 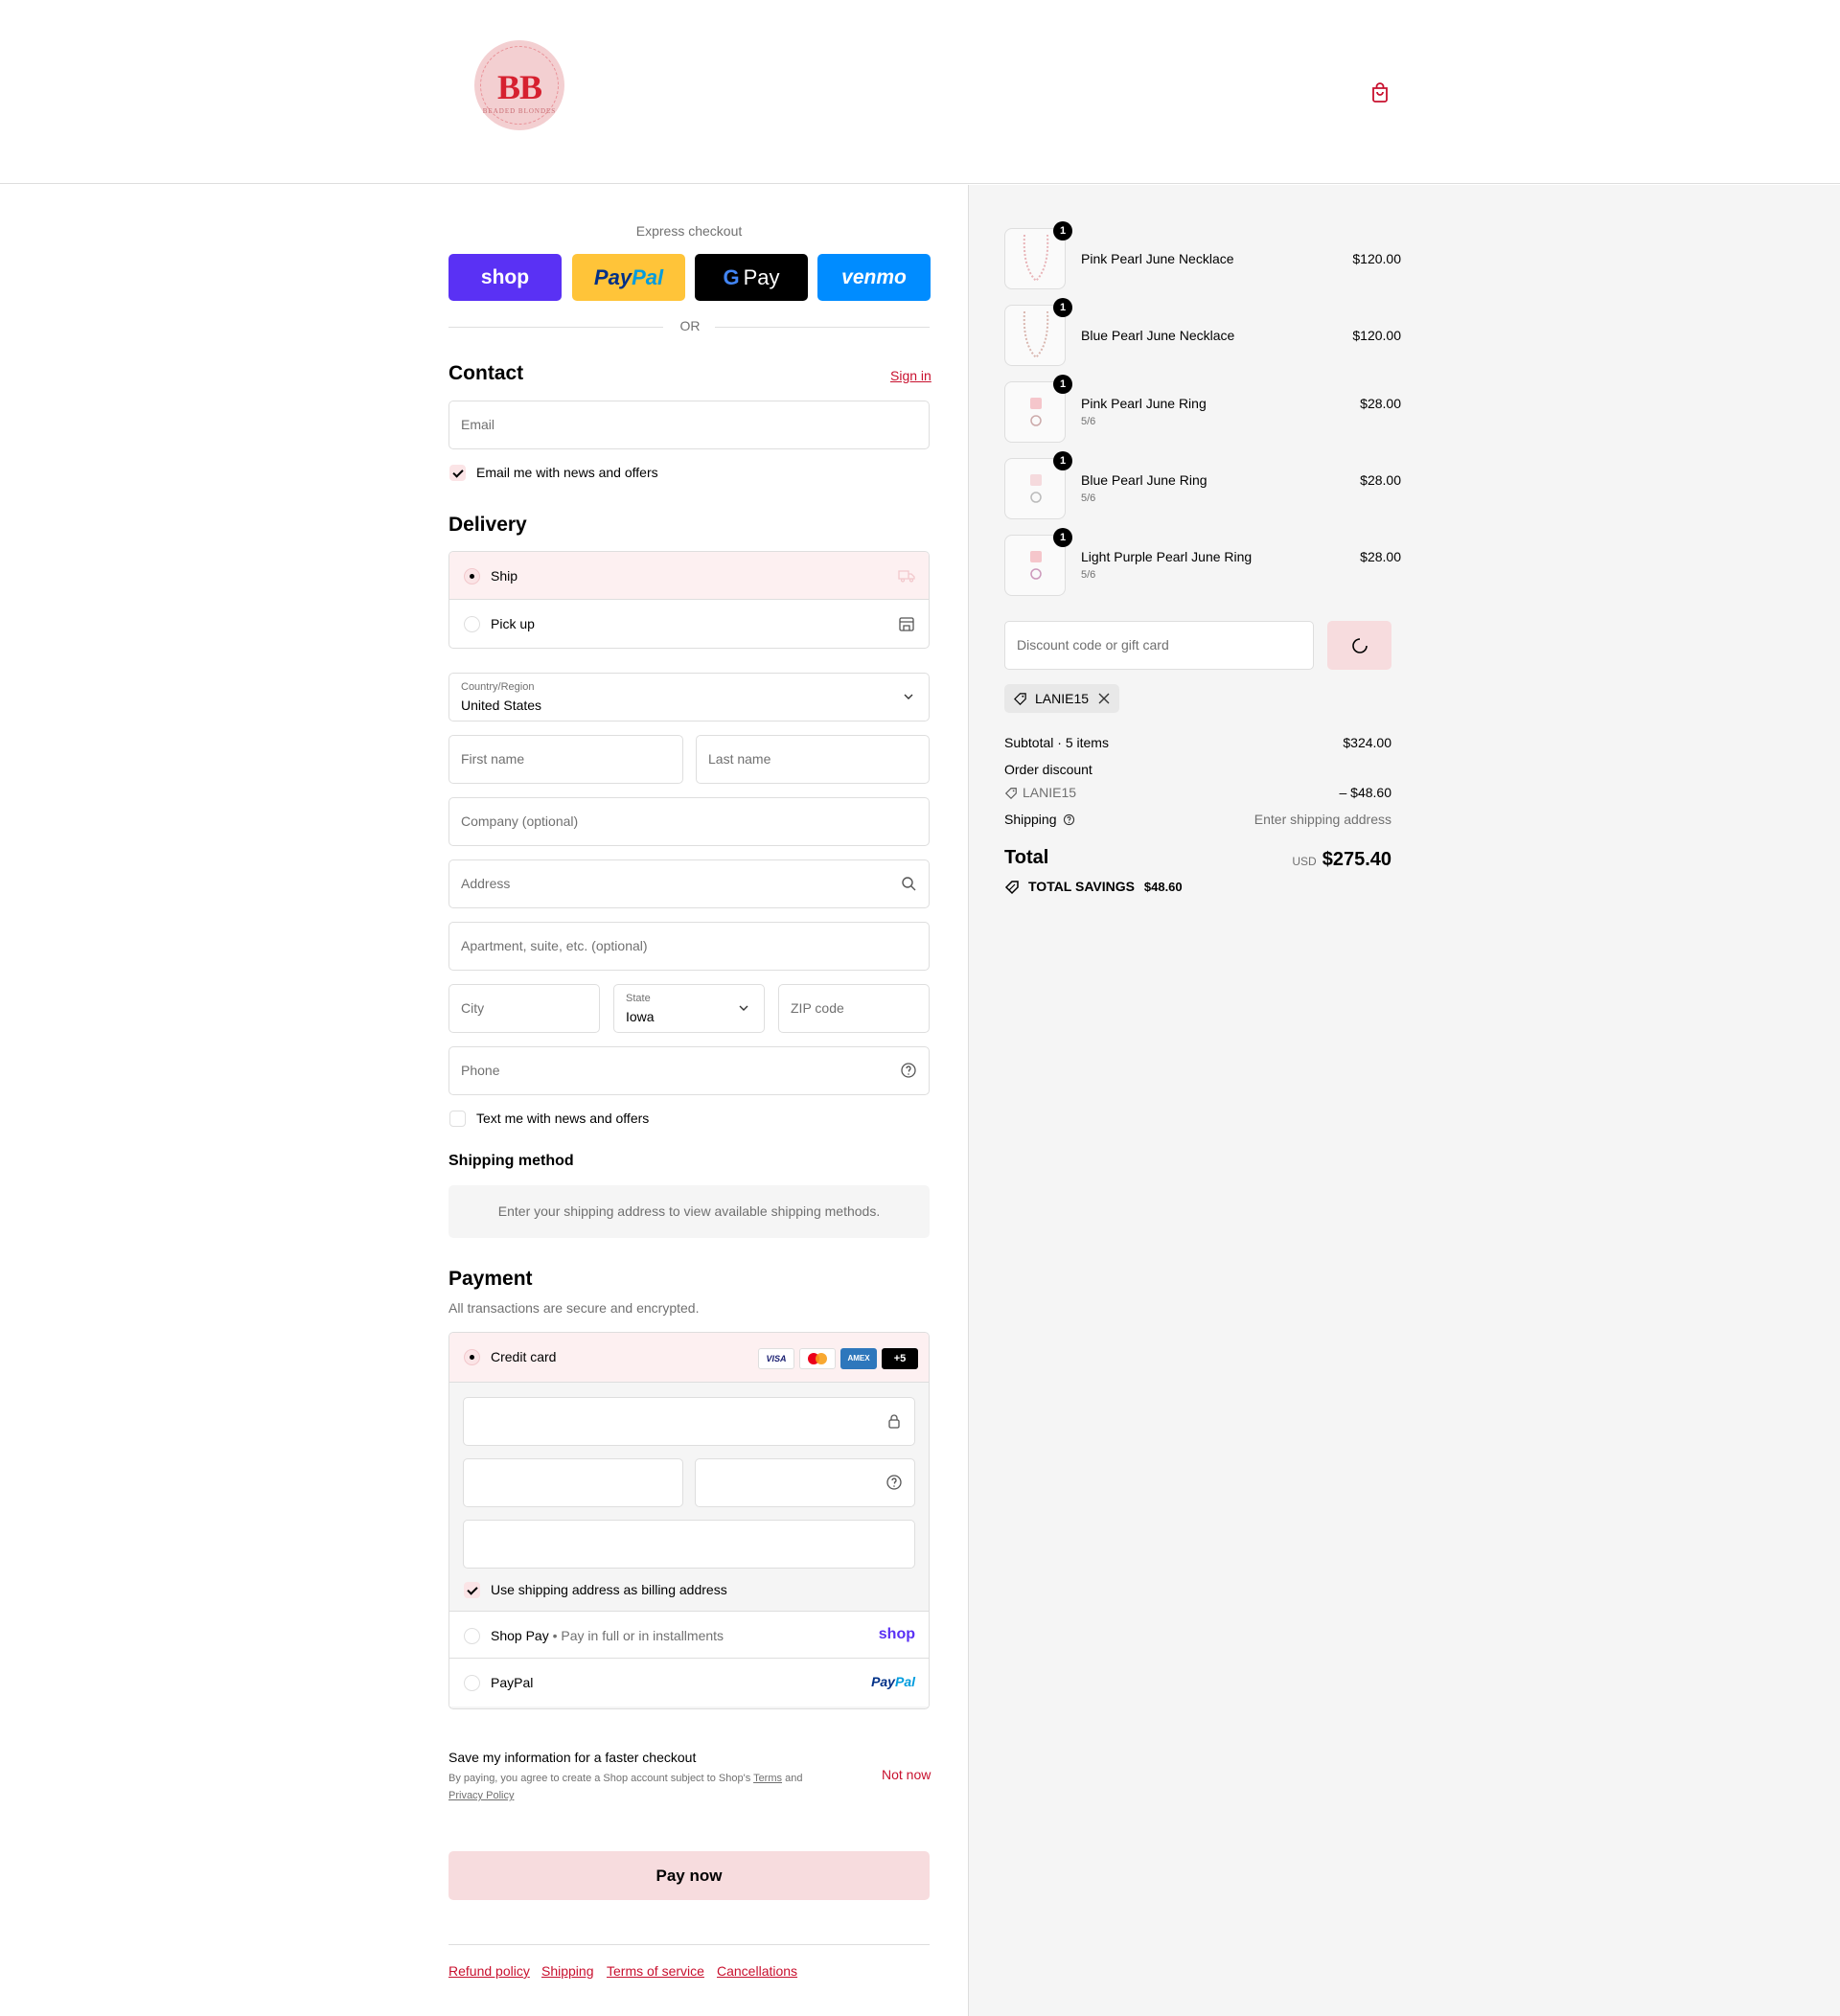 I want to click on delivery-option-ship: Ship, so click(x=689, y=576).